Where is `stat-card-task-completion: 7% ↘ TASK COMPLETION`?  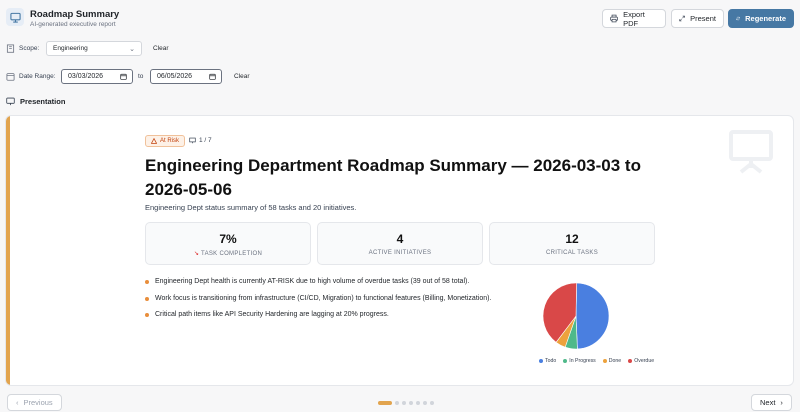
stat-card-task-completion: 7% ↘ TASK COMPLETION is located at coordinates (228, 243).